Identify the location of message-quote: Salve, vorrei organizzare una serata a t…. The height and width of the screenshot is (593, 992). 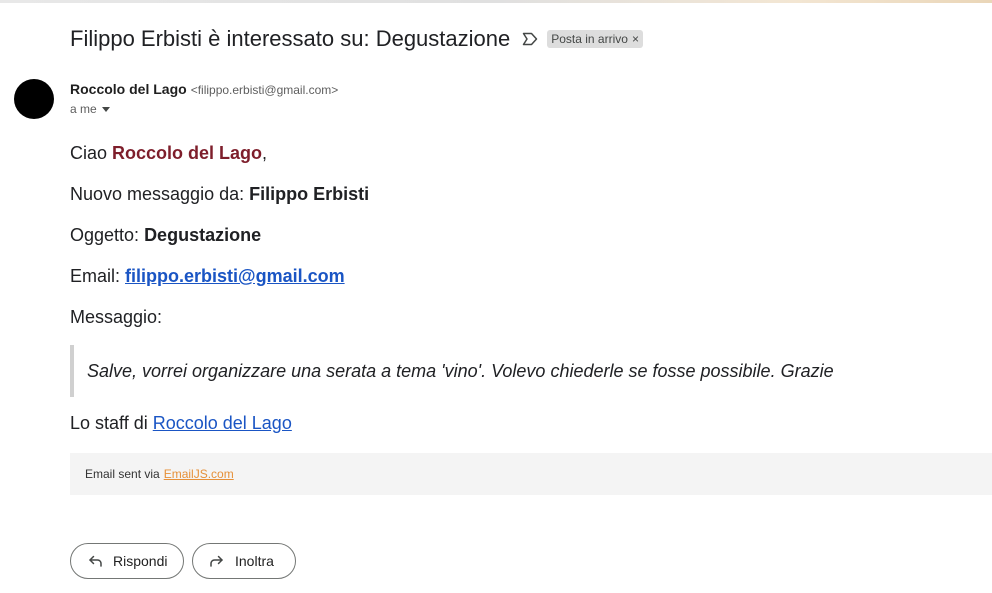
(531, 371).